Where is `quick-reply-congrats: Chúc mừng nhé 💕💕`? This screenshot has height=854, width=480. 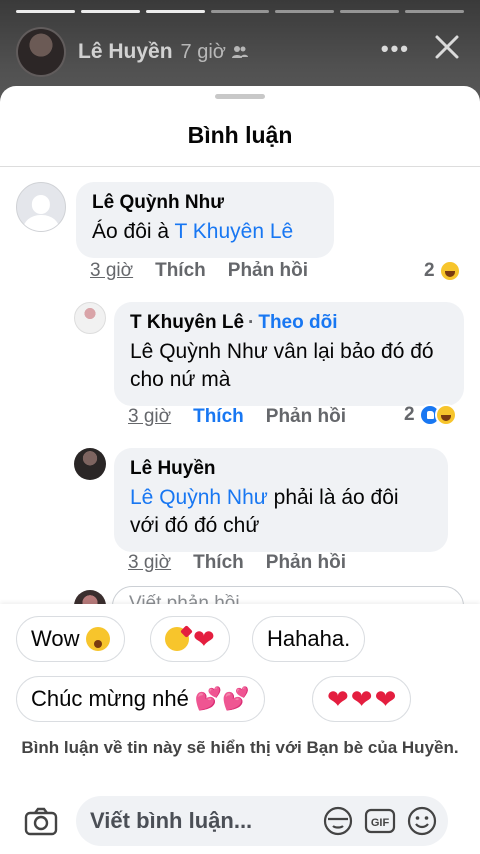 quick-reply-congrats: Chúc mừng nhé 💕💕 is located at coordinates (140, 699).